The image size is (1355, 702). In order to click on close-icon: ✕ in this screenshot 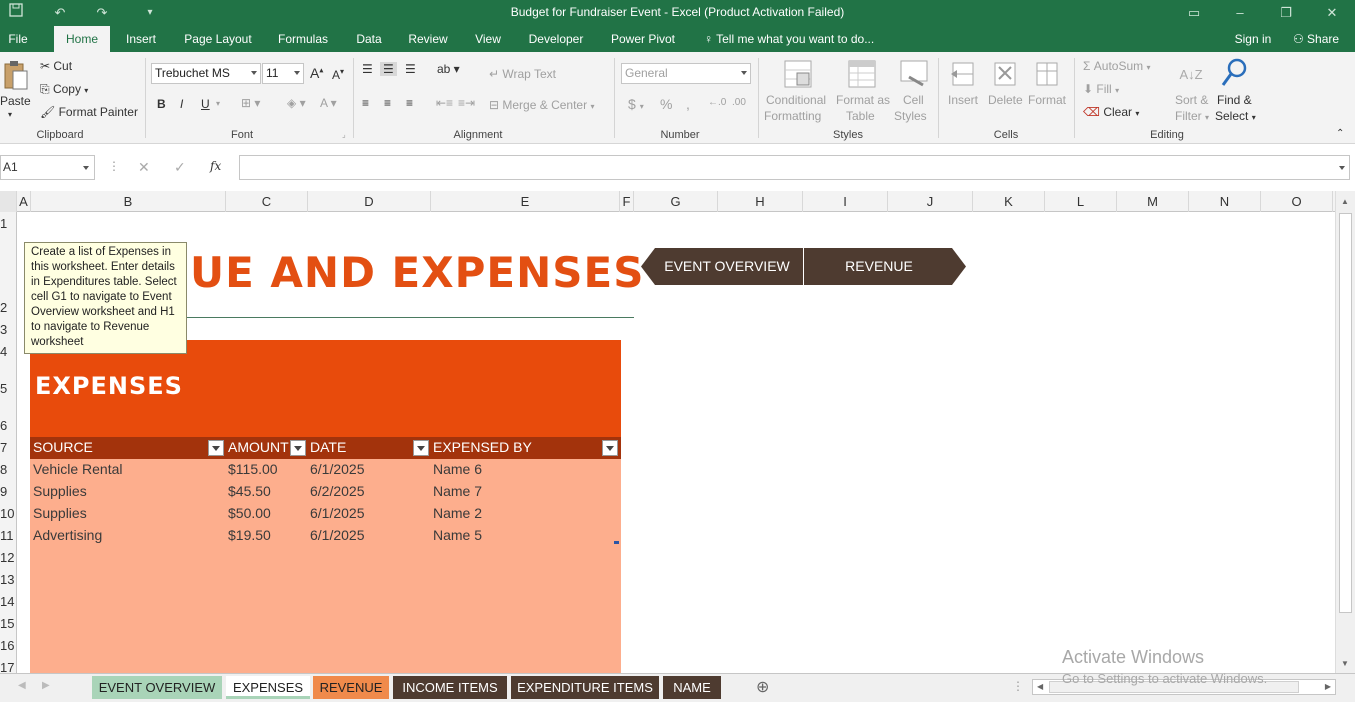, I will do `click(1332, 13)`.